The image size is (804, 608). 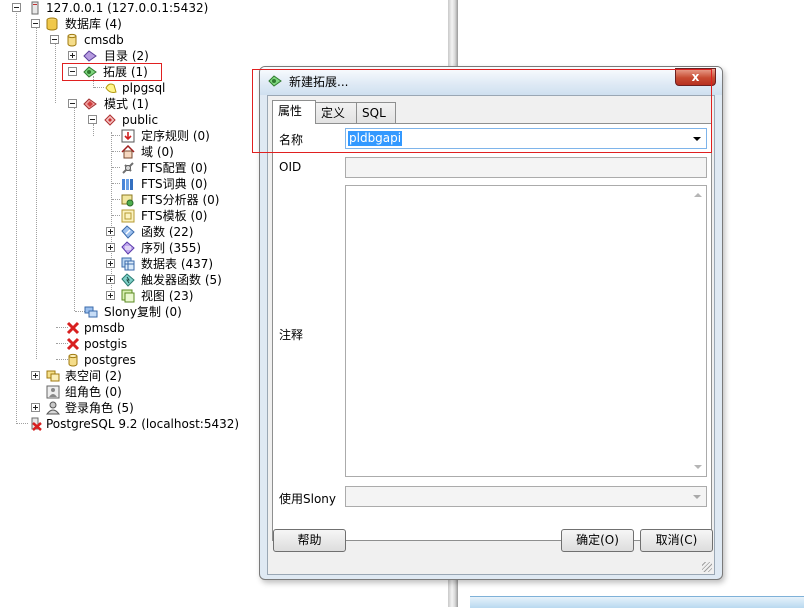 What do you see at coordinates (128, 136) in the screenshot?
I see `collation-icon` at bounding box center [128, 136].